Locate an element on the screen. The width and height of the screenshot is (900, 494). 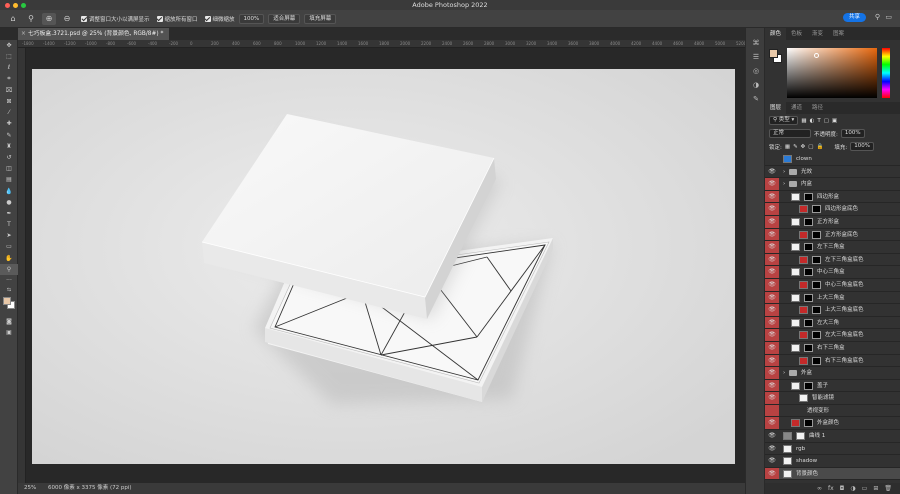
color-picker-cursor is located at coordinates (816, 55).